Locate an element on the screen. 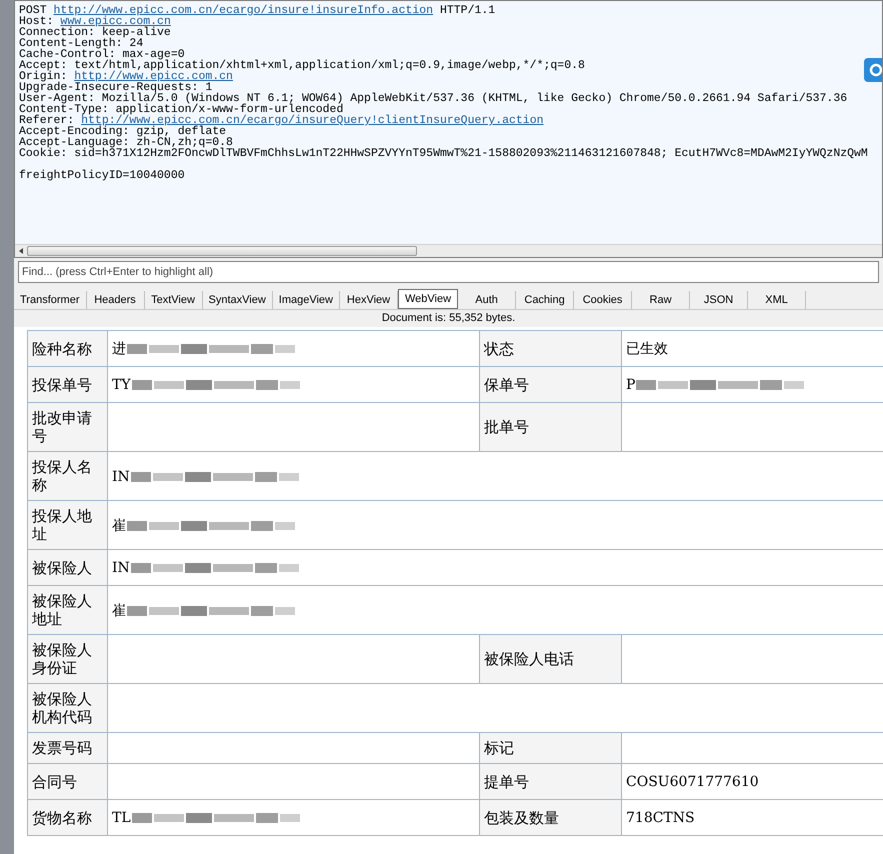 This screenshot has width=883, height=854. inspector-tab: SyntaxView is located at coordinates (237, 300).